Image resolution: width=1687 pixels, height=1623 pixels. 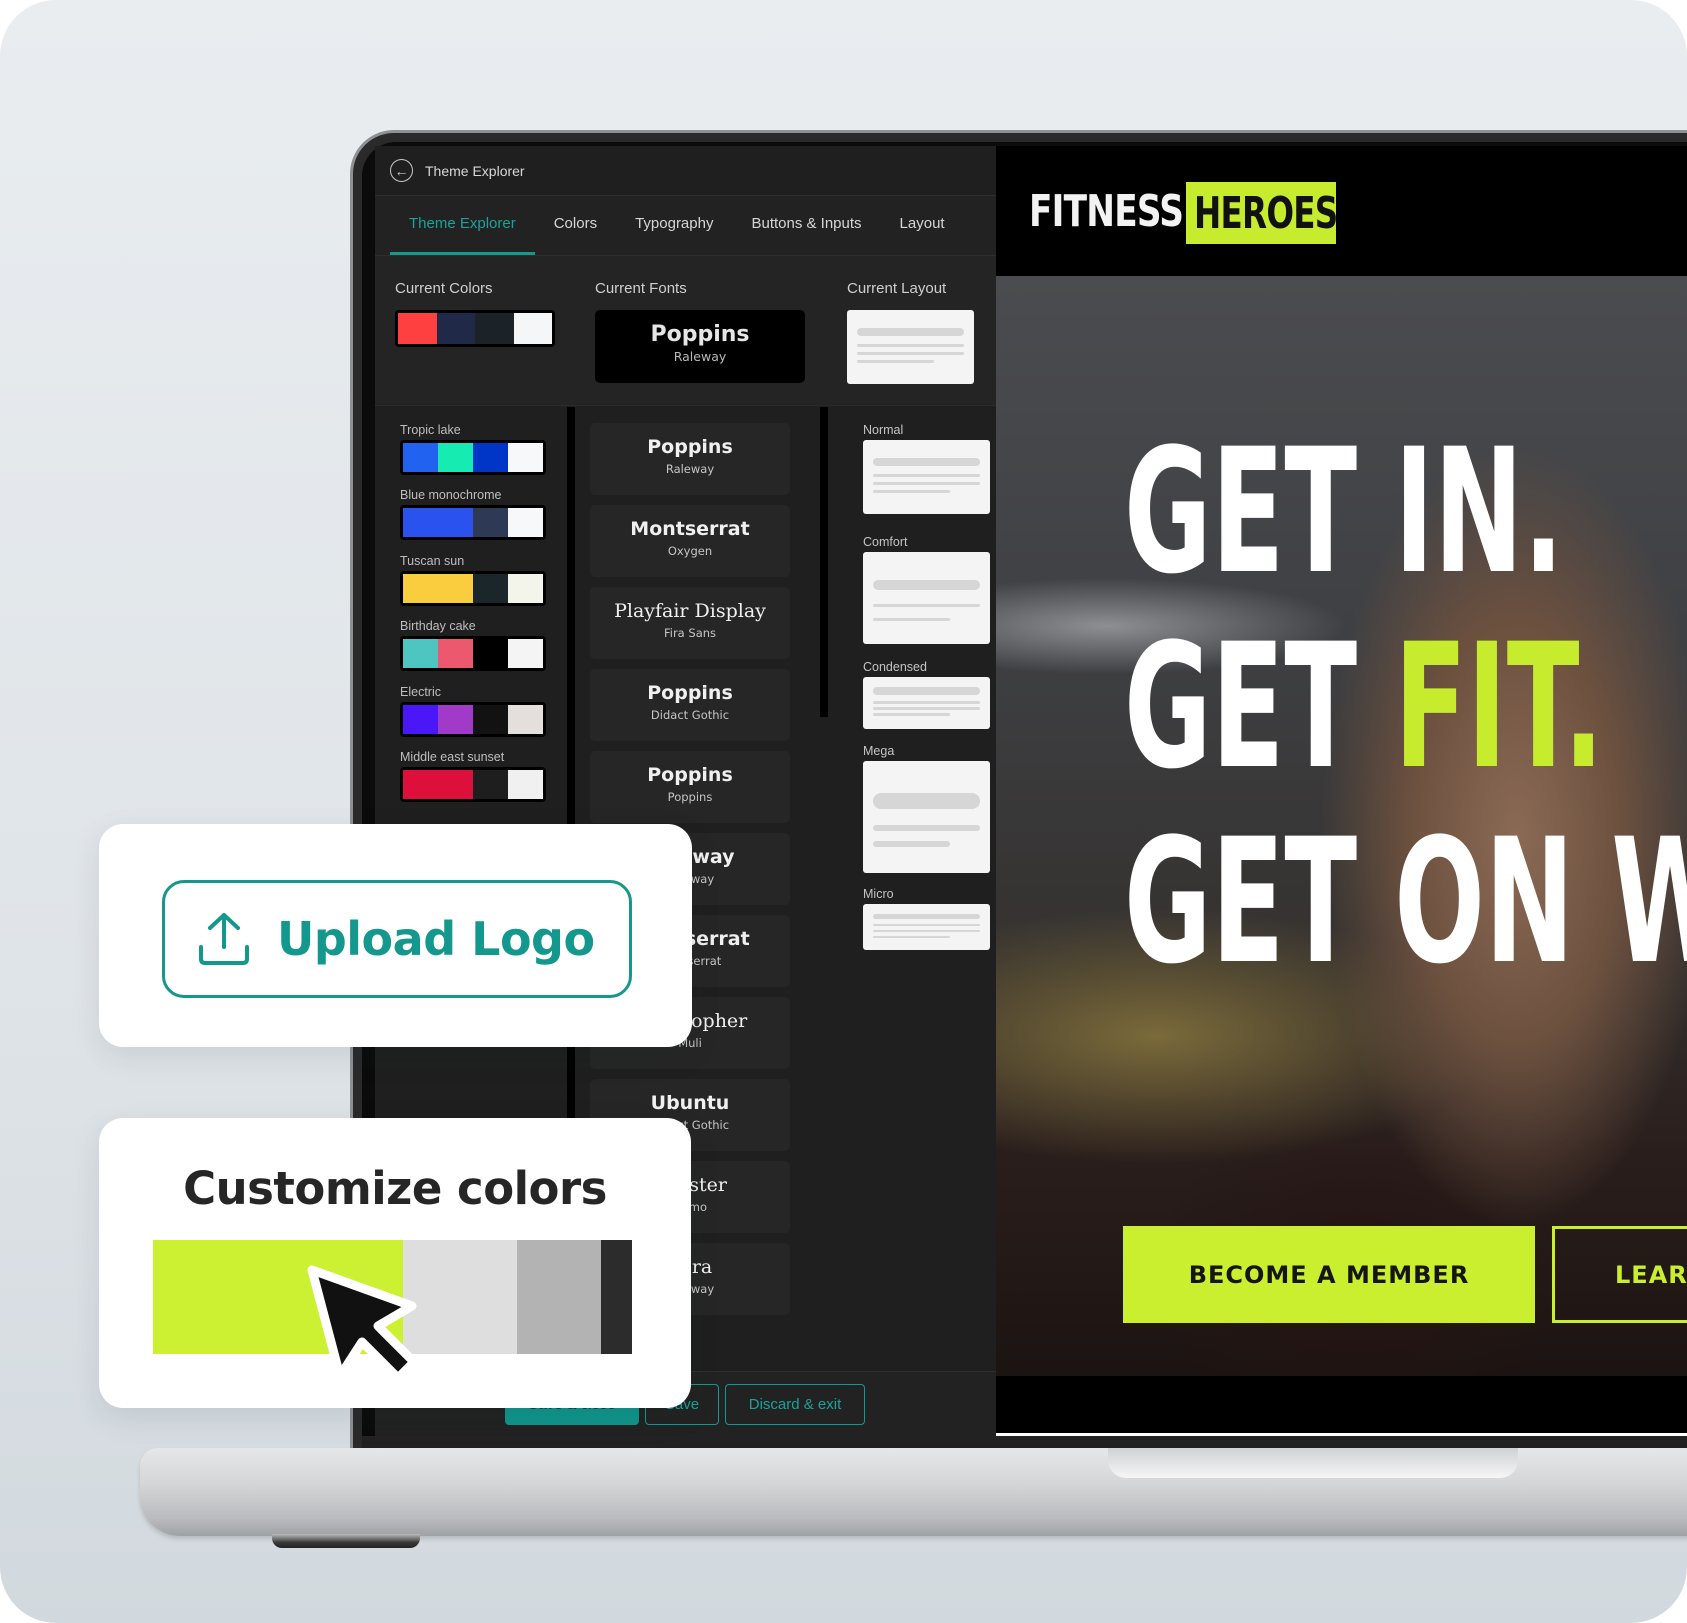 I want to click on tab-colors: Colors, so click(x=575, y=235).